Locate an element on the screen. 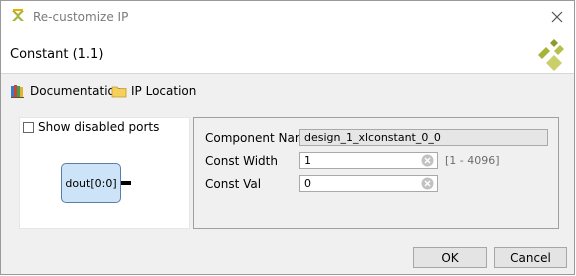  ip-symbol-block: dout[0:0] is located at coordinates (91, 183).